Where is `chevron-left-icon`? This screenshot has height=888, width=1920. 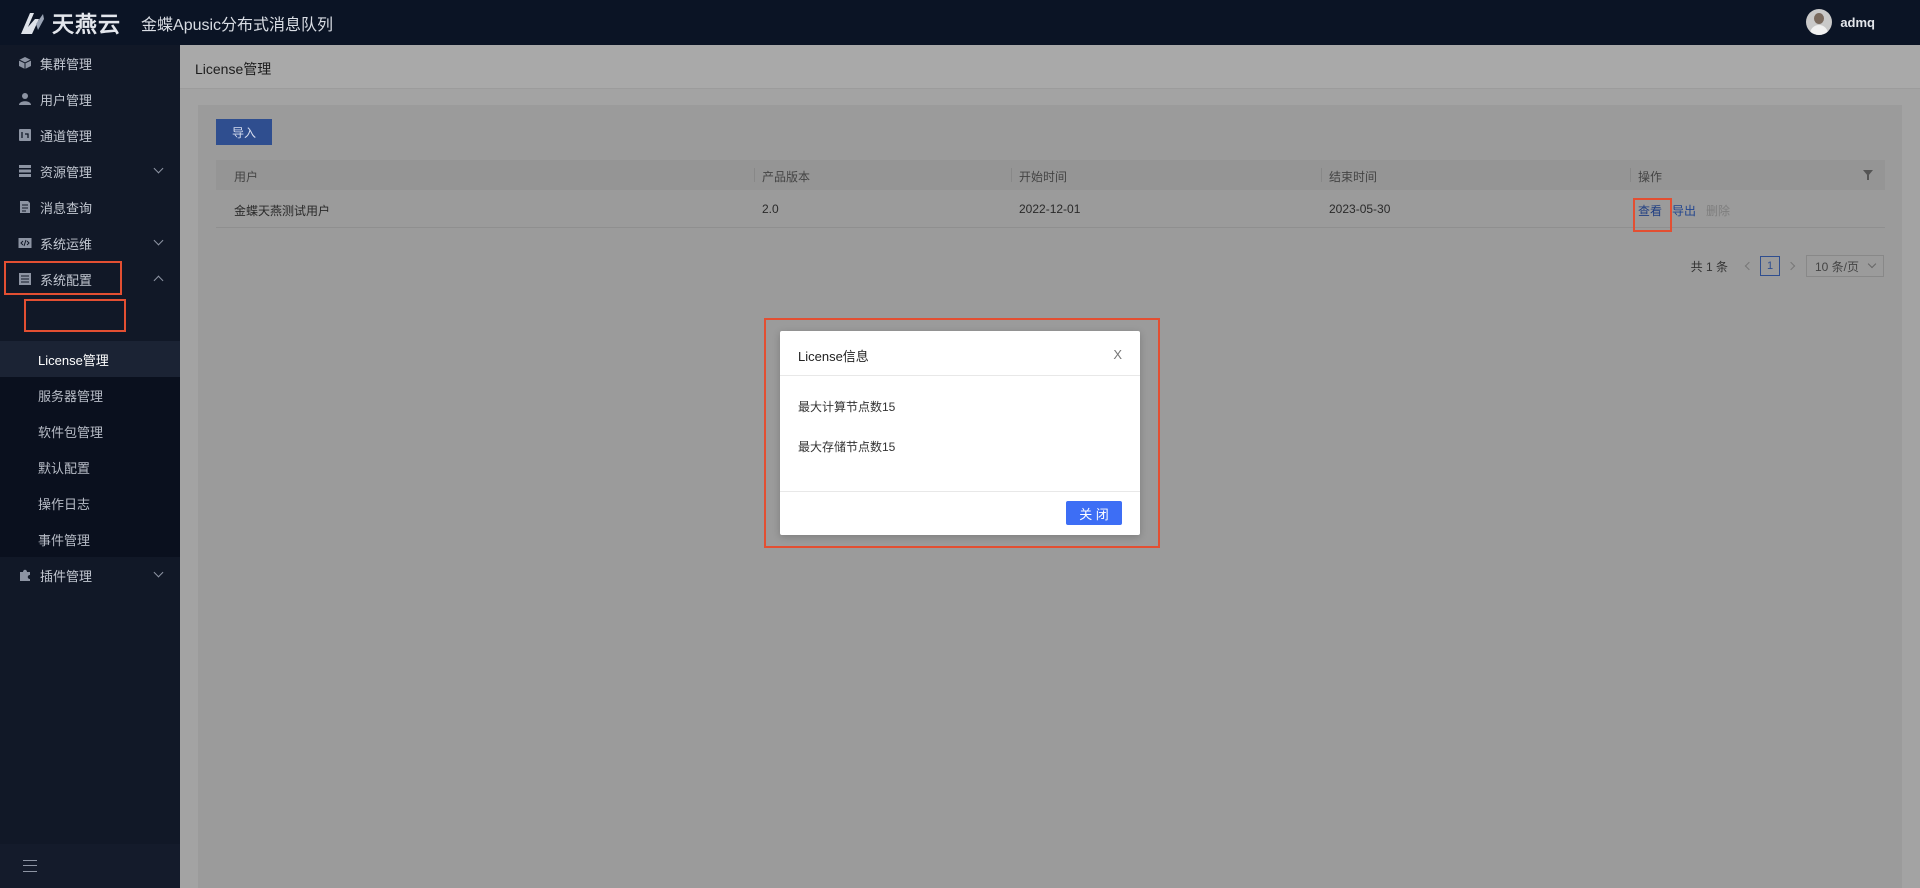 chevron-left-icon is located at coordinates (1749, 266).